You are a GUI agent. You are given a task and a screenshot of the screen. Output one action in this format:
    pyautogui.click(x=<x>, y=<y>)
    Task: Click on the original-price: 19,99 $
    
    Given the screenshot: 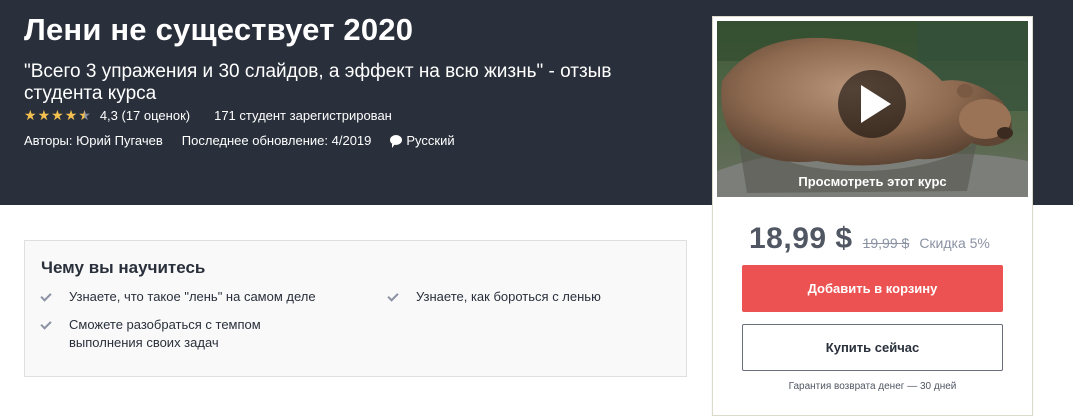 What is the action you would take?
    pyautogui.click(x=886, y=243)
    